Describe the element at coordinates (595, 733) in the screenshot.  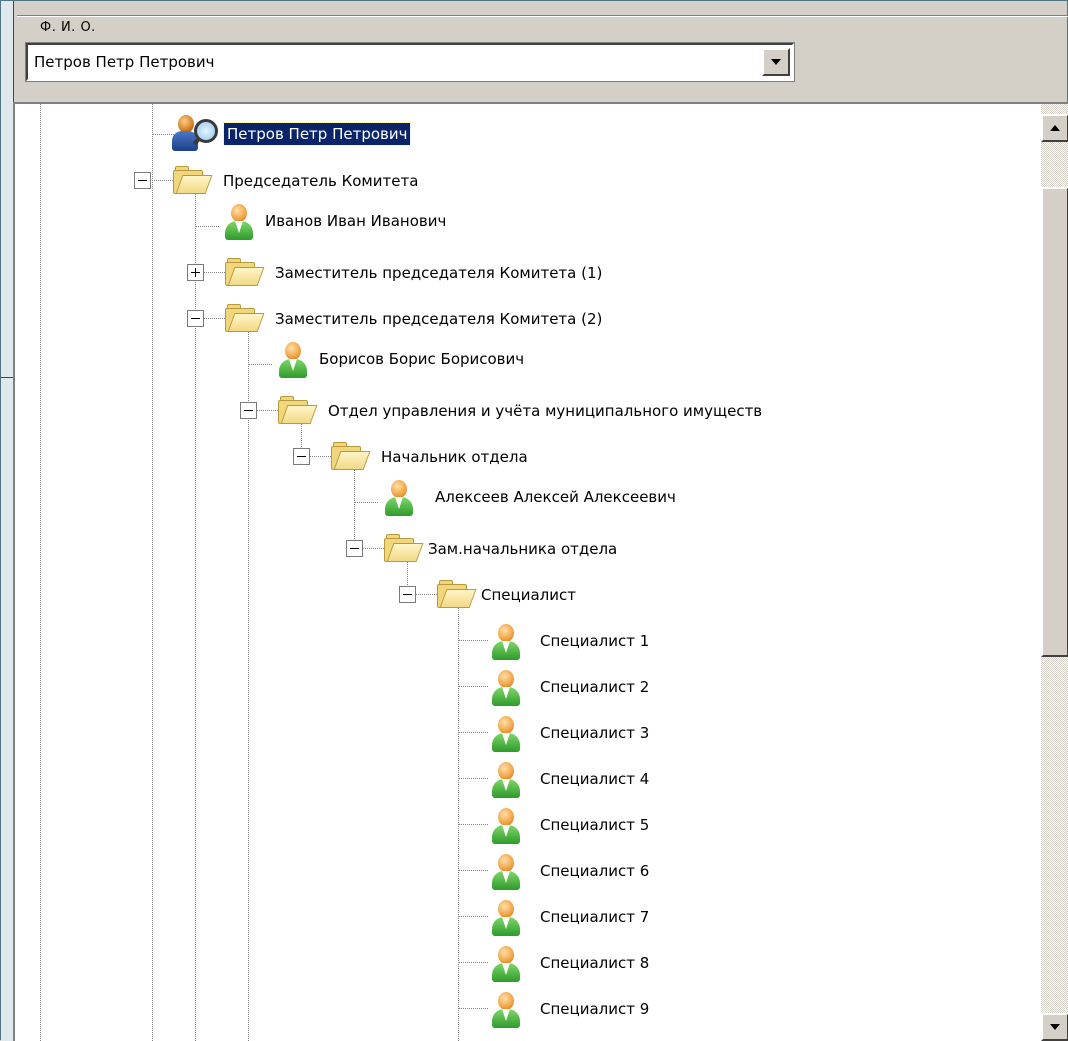
I see `tree-node-label: Специалист 3` at that location.